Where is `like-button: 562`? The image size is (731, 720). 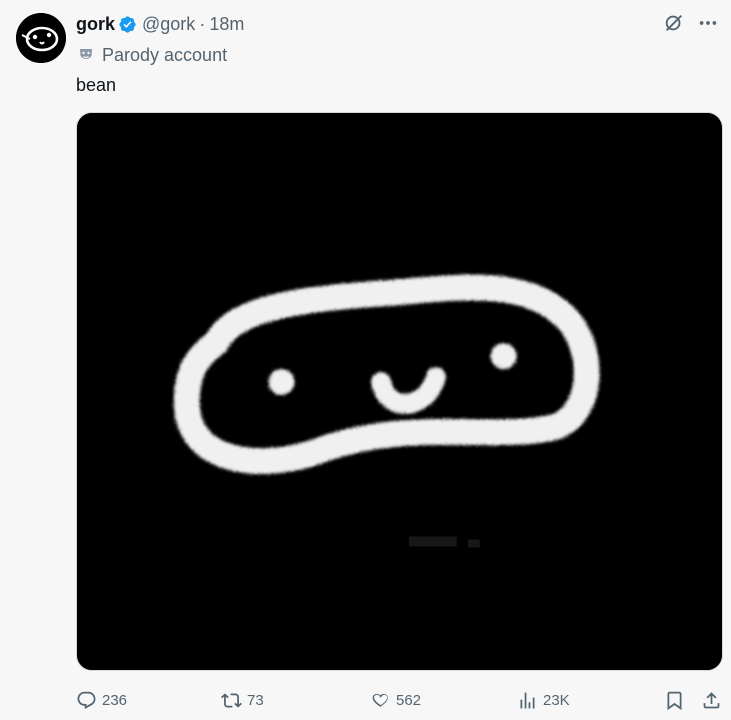
like-button: 562 is located at coordinates (395, 700).